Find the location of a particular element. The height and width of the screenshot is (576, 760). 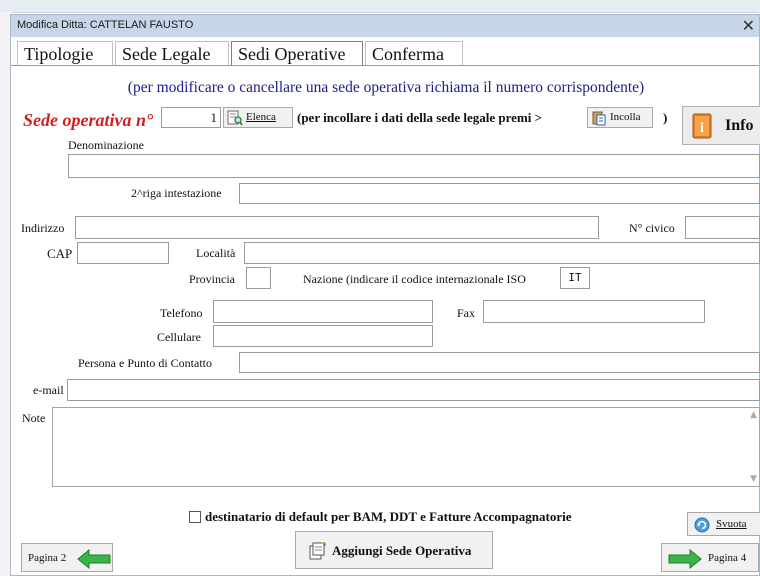

arrow-left-icon is located at coordinates (94, 559).